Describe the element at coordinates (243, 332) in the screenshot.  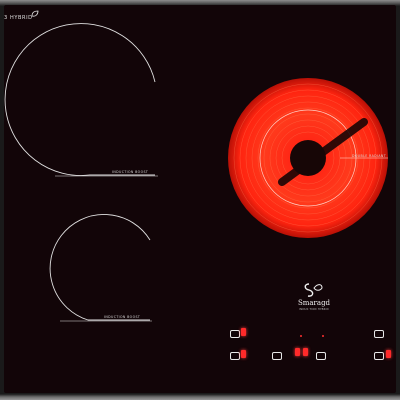
I see `zone1-display` at that location.